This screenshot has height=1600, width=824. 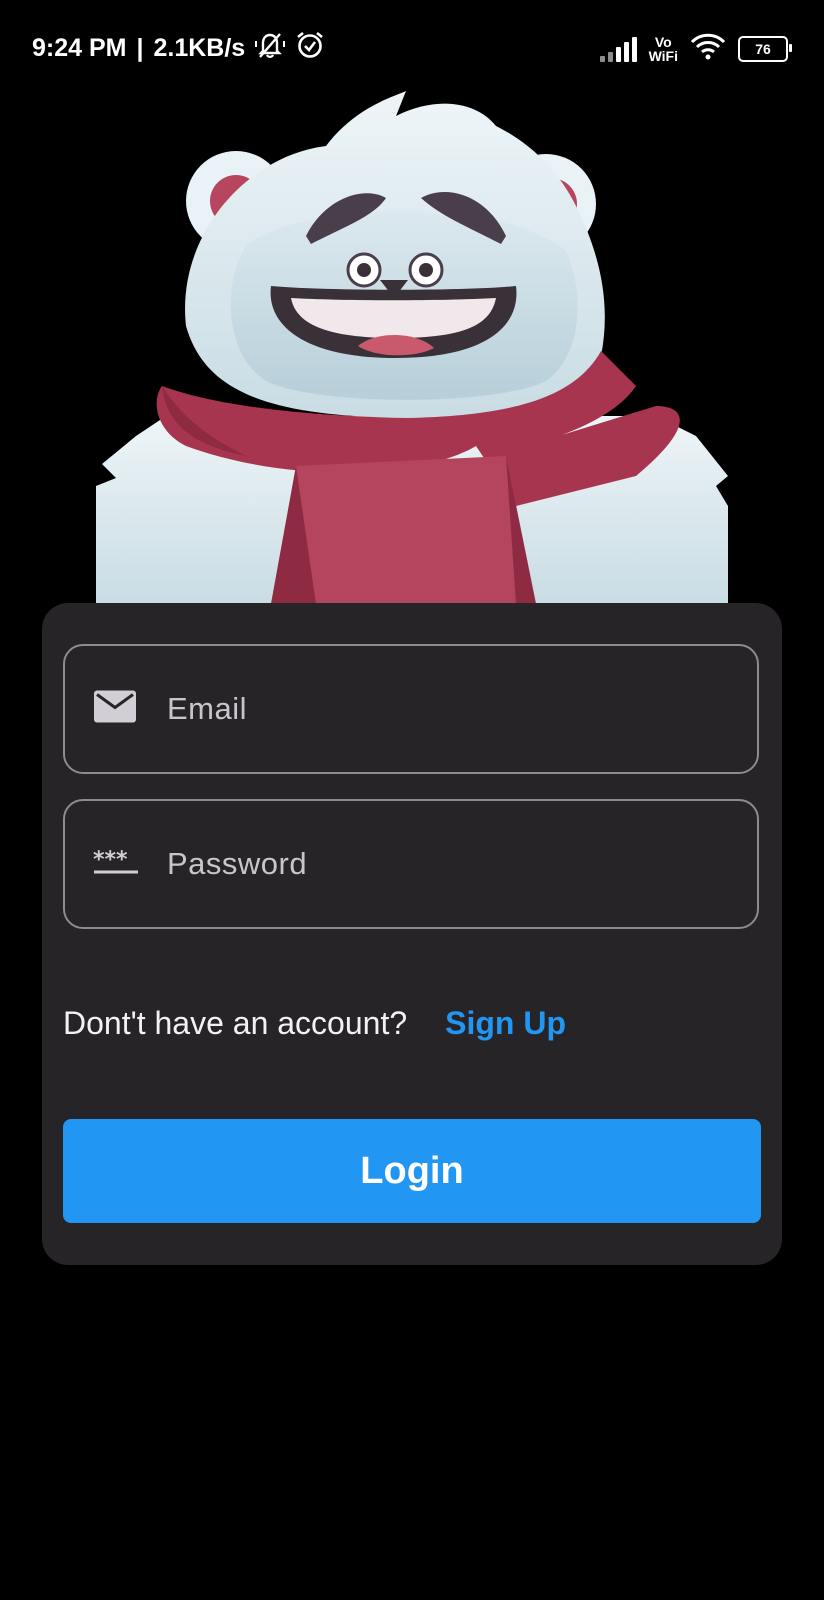 What do you see at coordinates (207, 708) in the screenshot?
I see `email-placeholder: Email` at bounding box center [207, 708].